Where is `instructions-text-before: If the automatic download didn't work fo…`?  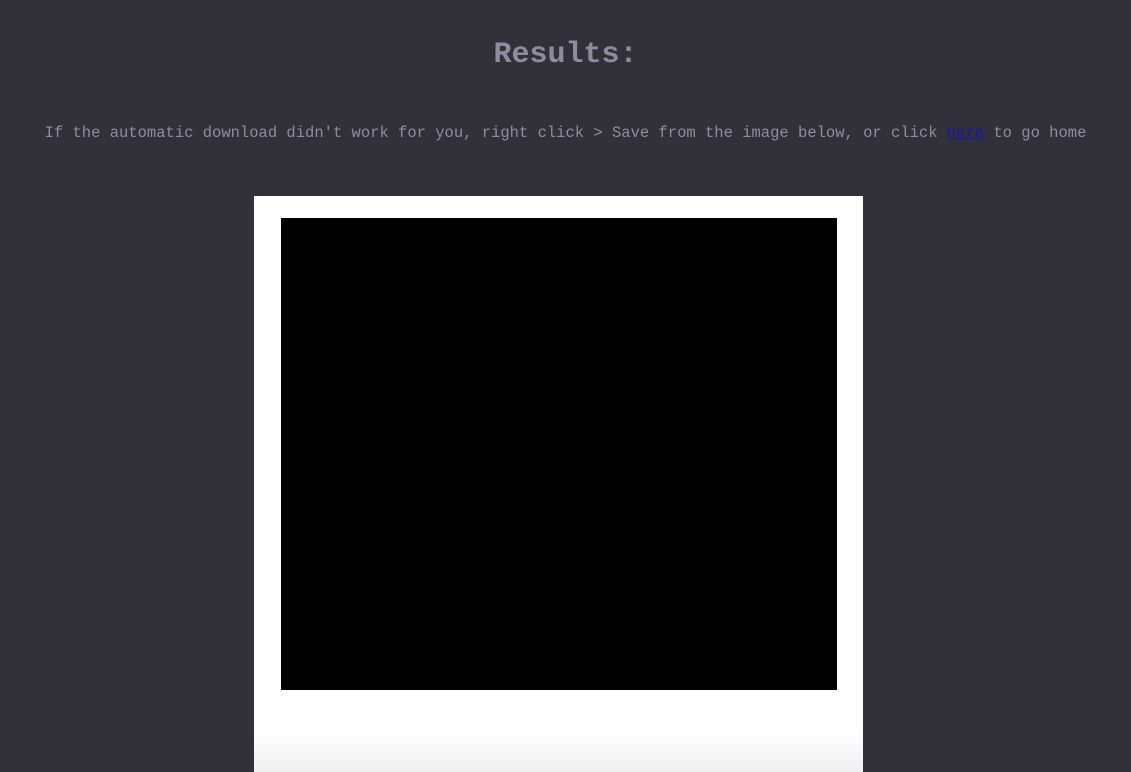 instructions-text-before: If the automatic download didn't work fo… is located at coordinates (495, 133).